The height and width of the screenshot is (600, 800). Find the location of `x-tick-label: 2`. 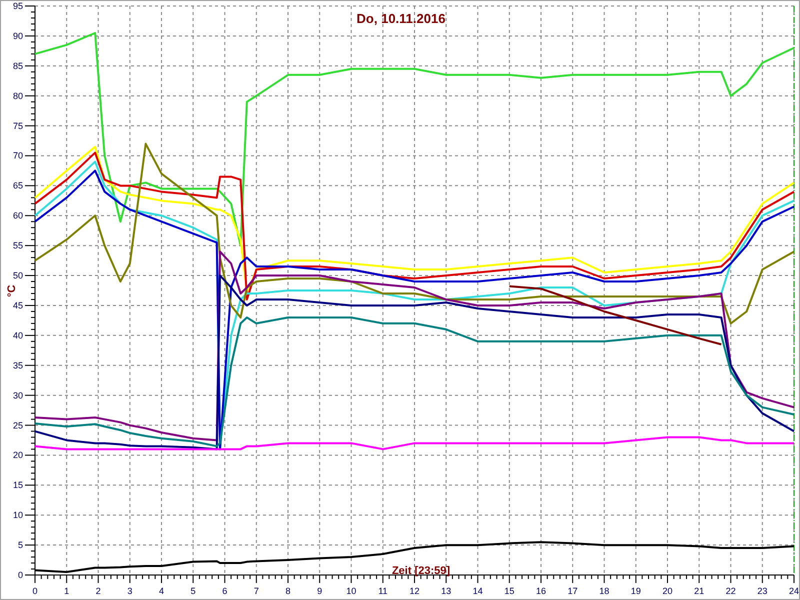

x-tick-label: 2 is located at coordinates (98, 591).